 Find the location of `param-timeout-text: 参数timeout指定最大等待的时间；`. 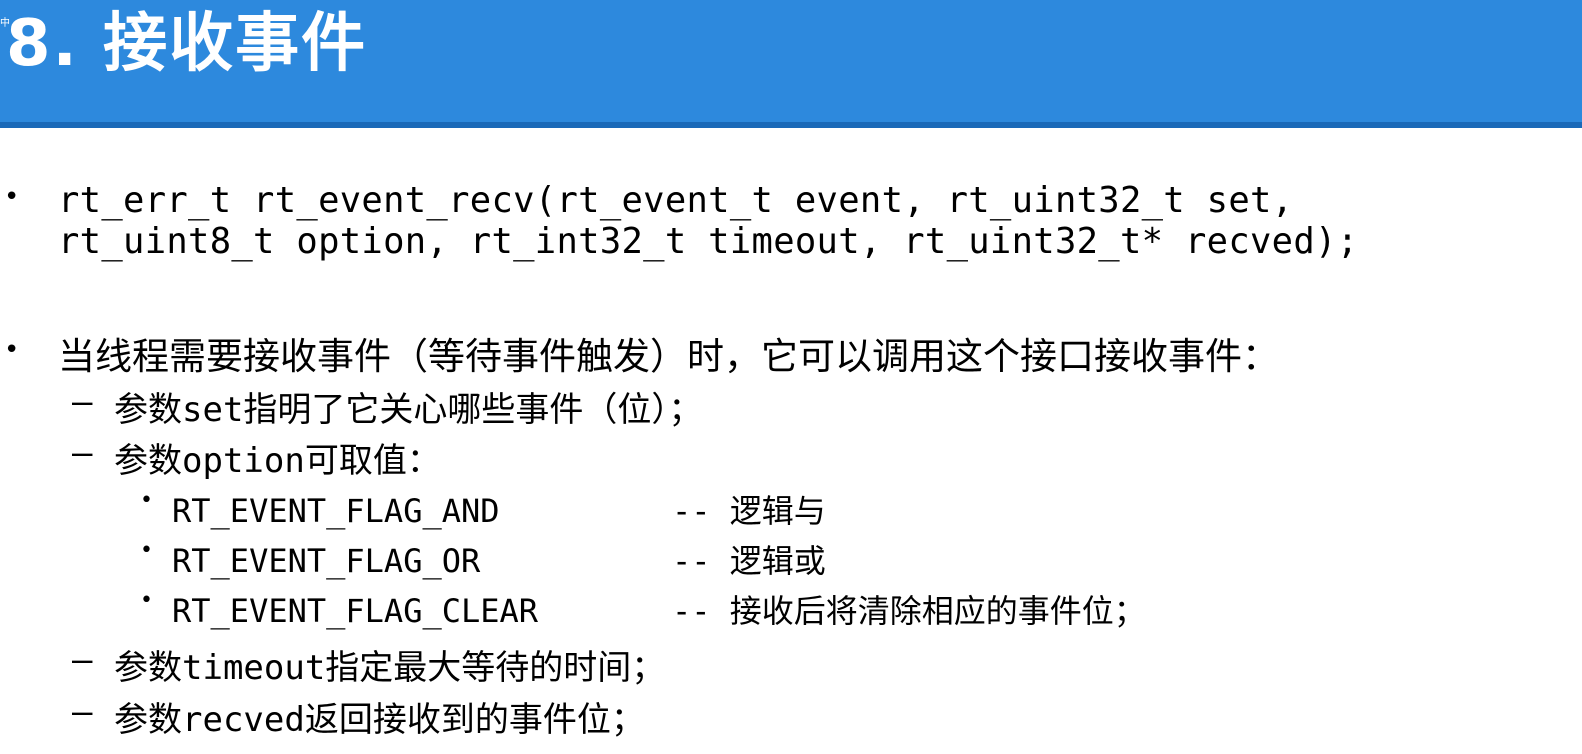

param-timeout-text: 参数timeout指定最大等待的时间； is located at coordinates (390, 668).